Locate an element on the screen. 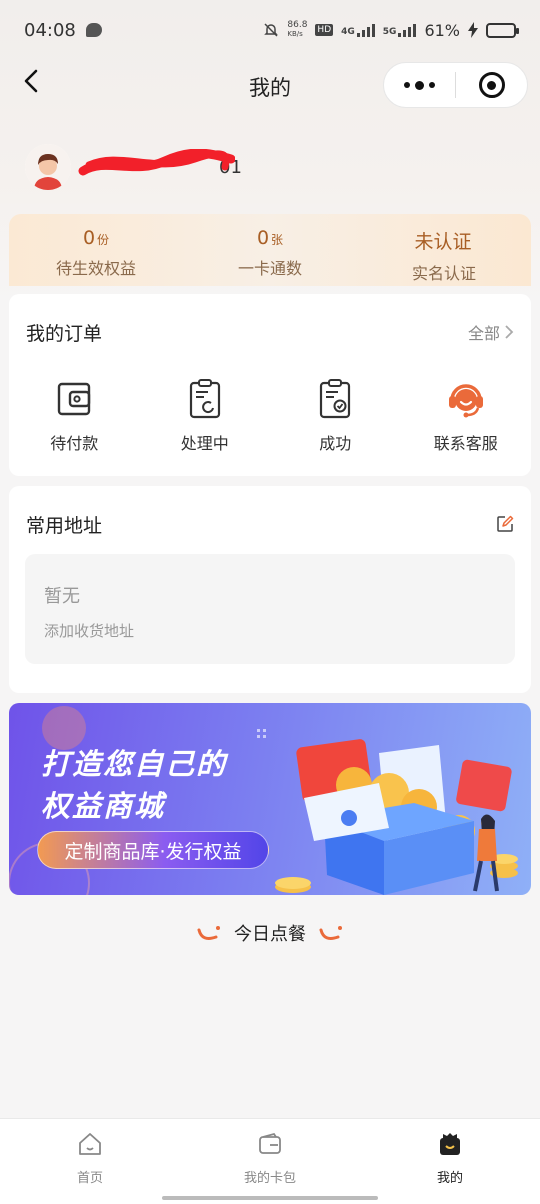  order-customer-service: 联系客服 is located at coordinates (466, 416).